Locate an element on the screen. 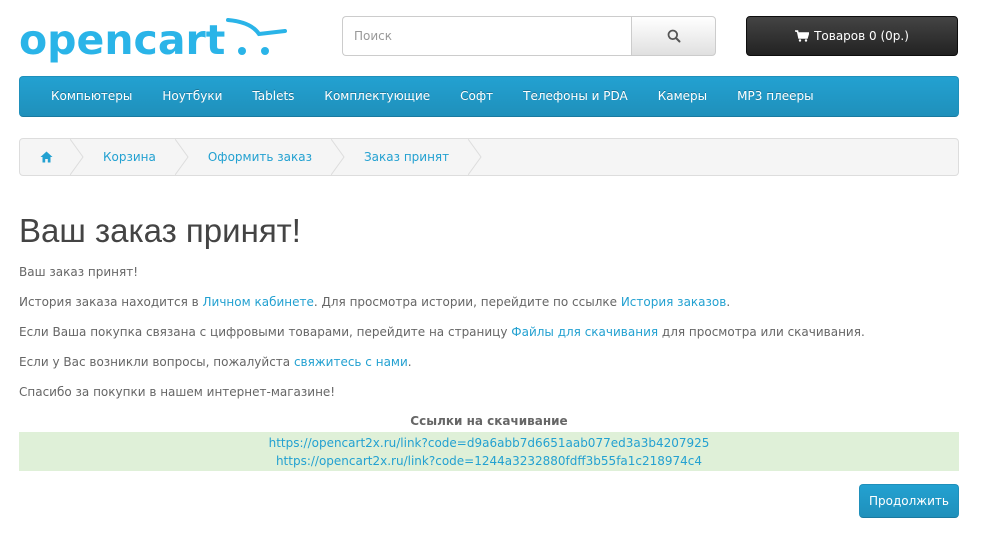 This screenshot has height=548, width=988. downloads-link: Файлы для скачивания is located at coordinates (584, 332).